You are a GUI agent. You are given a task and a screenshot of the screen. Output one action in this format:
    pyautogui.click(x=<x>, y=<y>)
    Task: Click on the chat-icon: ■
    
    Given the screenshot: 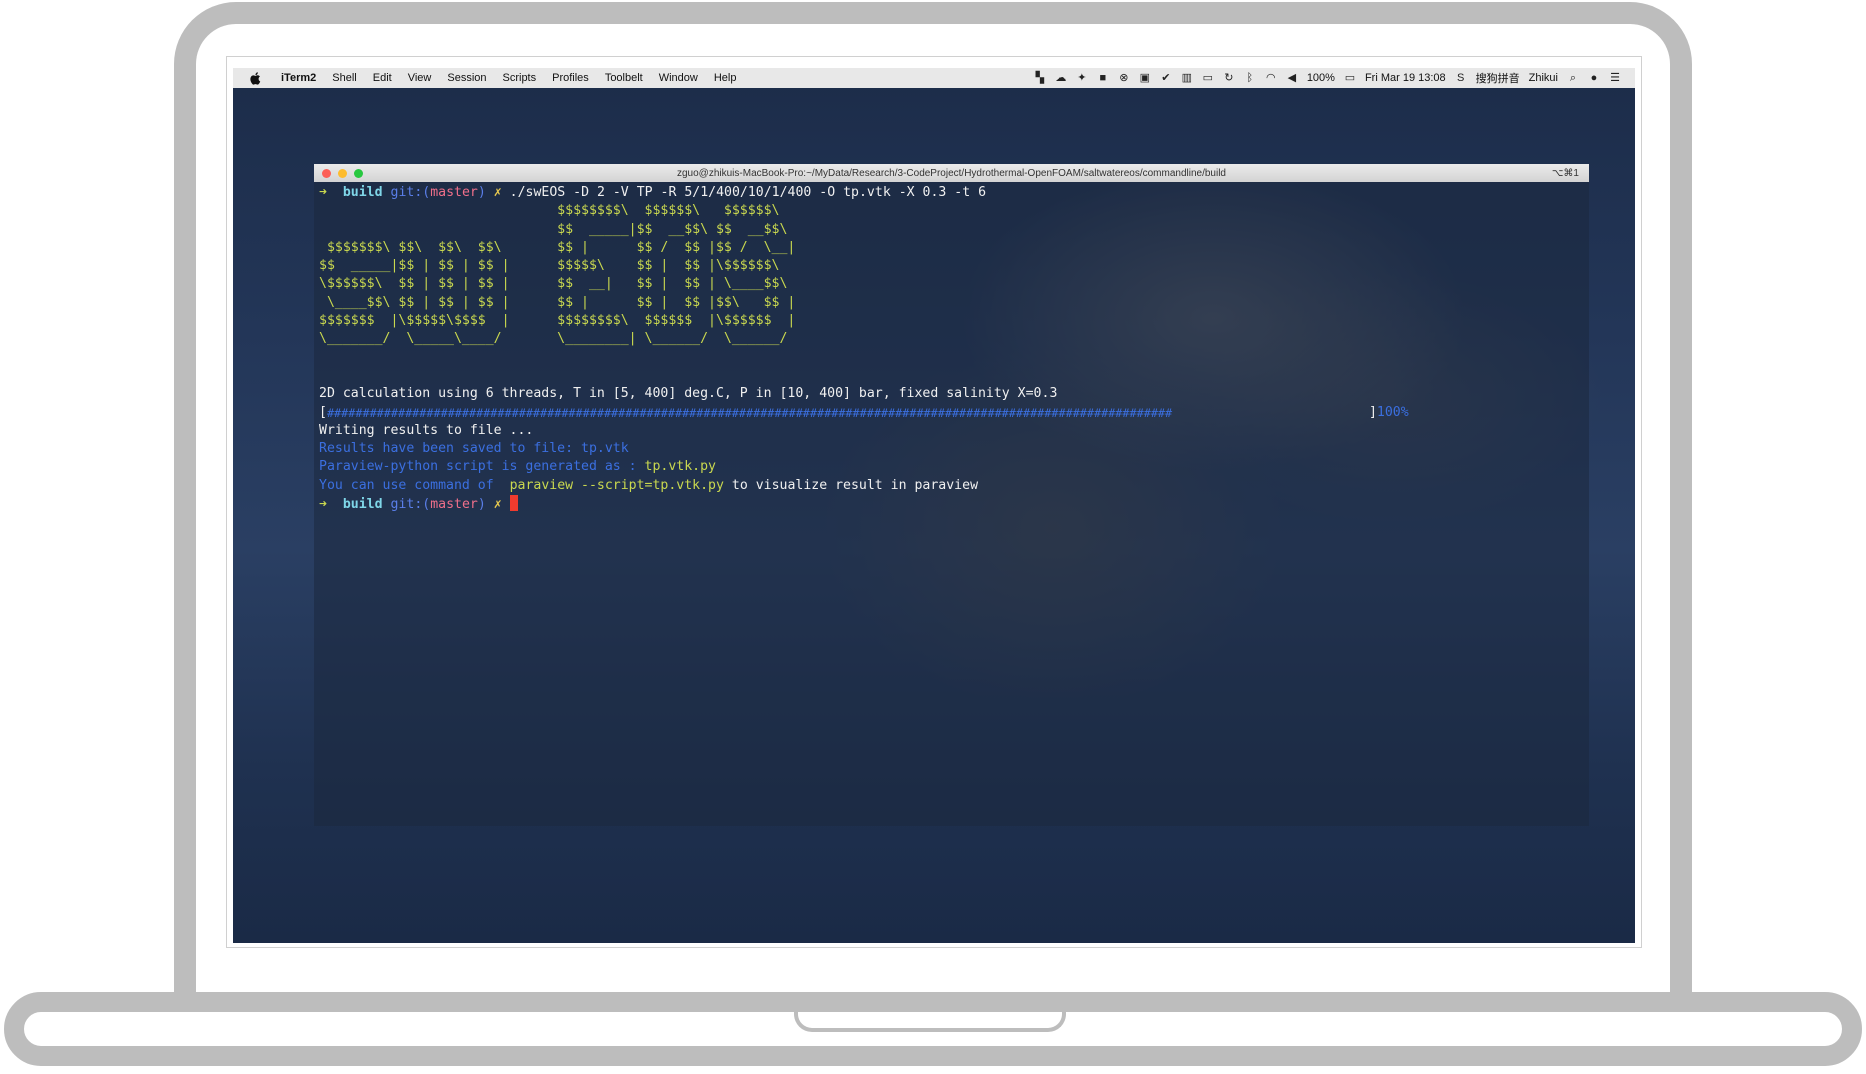 What is the action you would take?
    pyautogui.click(x=1103, y=78)
    